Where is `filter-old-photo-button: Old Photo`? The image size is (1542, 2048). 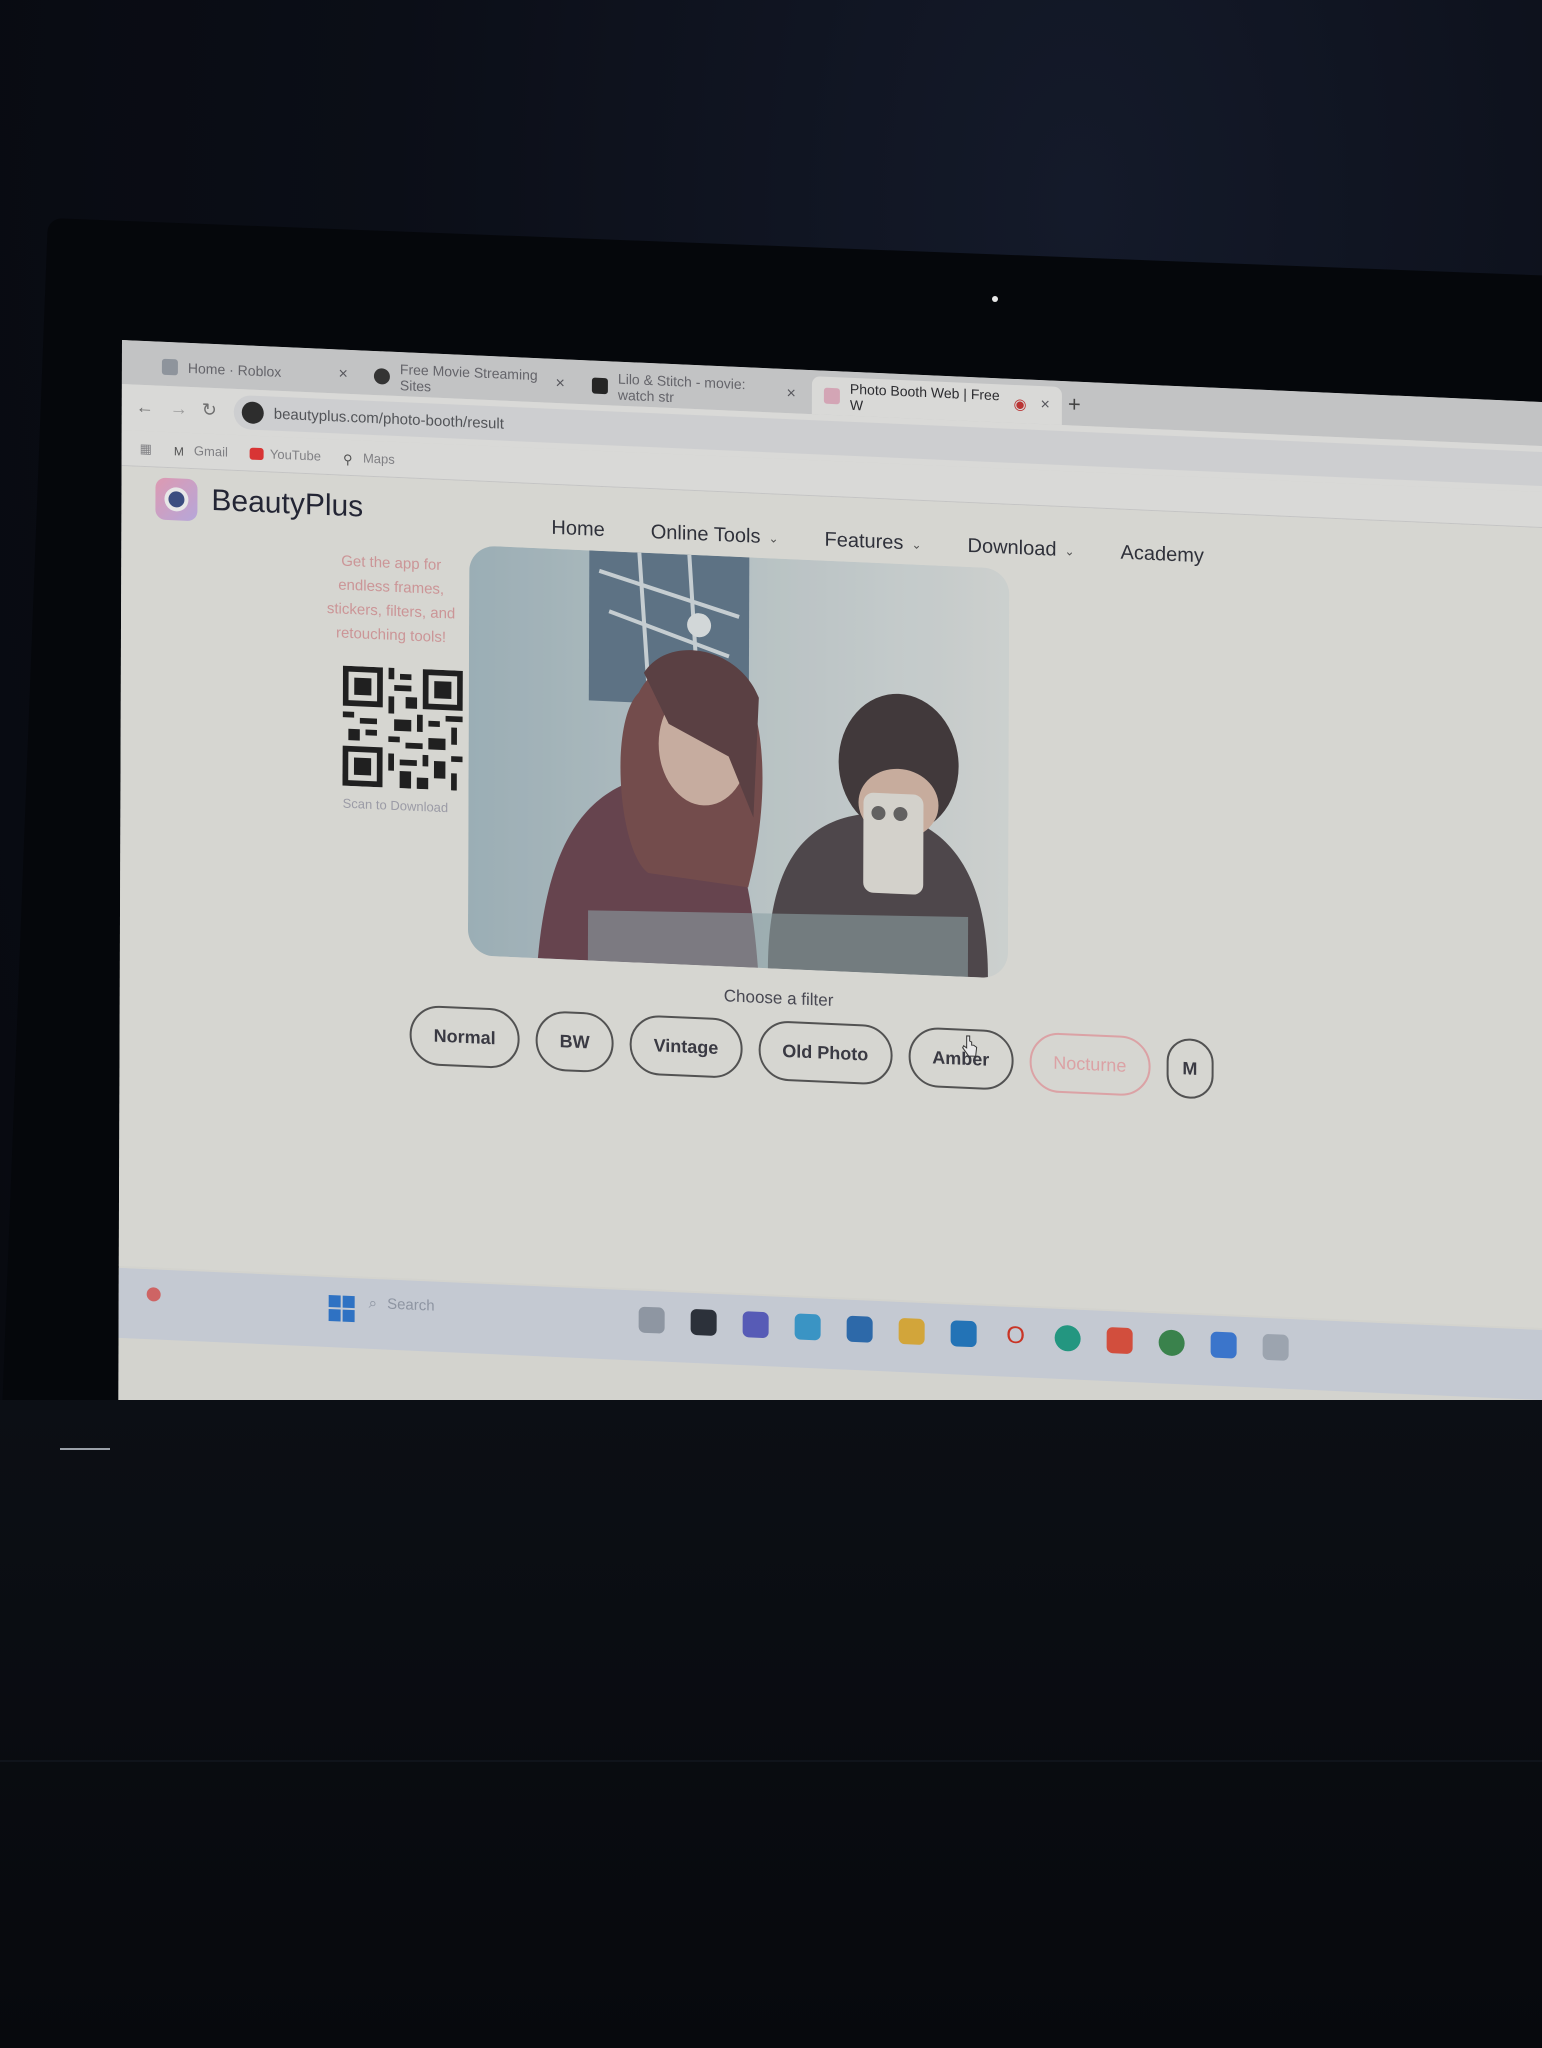 filter-old-photo-button: Old Photo is located at coordinates (825, 1052).